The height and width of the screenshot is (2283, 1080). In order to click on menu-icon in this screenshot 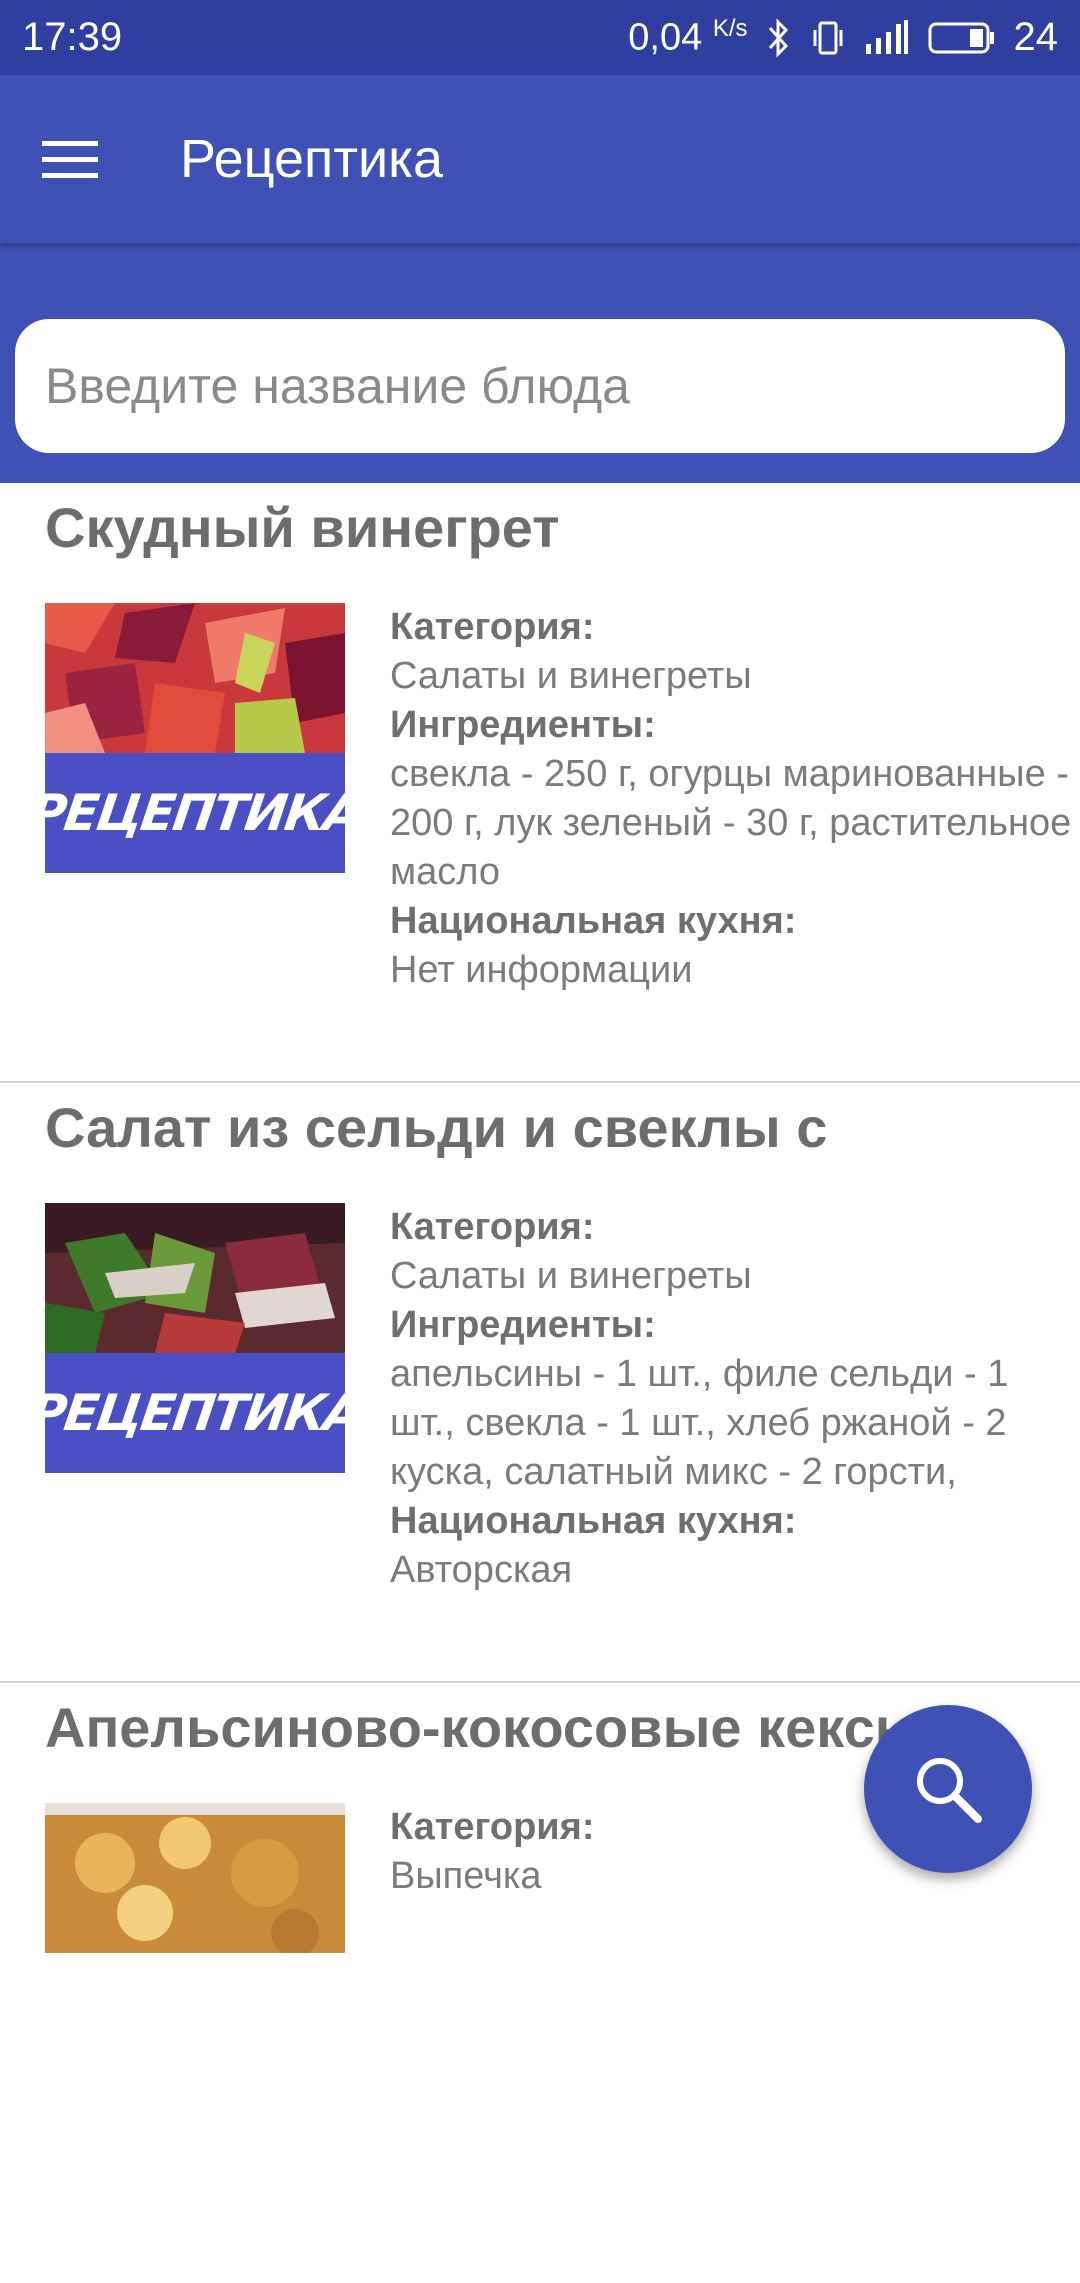, I will do `click(70, 159)`.